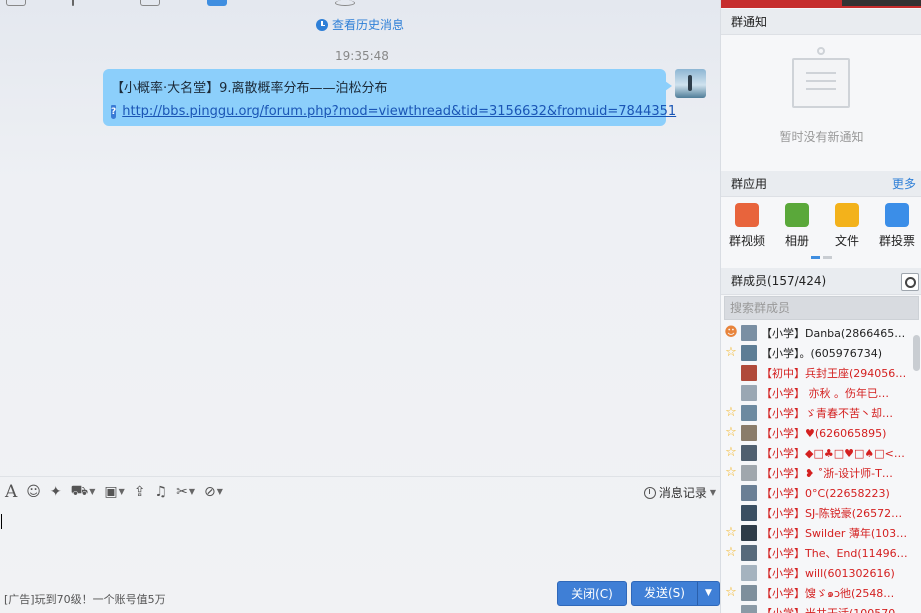 This screenshot has height=613, width=921. Describe the element at coordinates (33, 492) in the screenshot. I see `emoji-icon: ☺` at that location.